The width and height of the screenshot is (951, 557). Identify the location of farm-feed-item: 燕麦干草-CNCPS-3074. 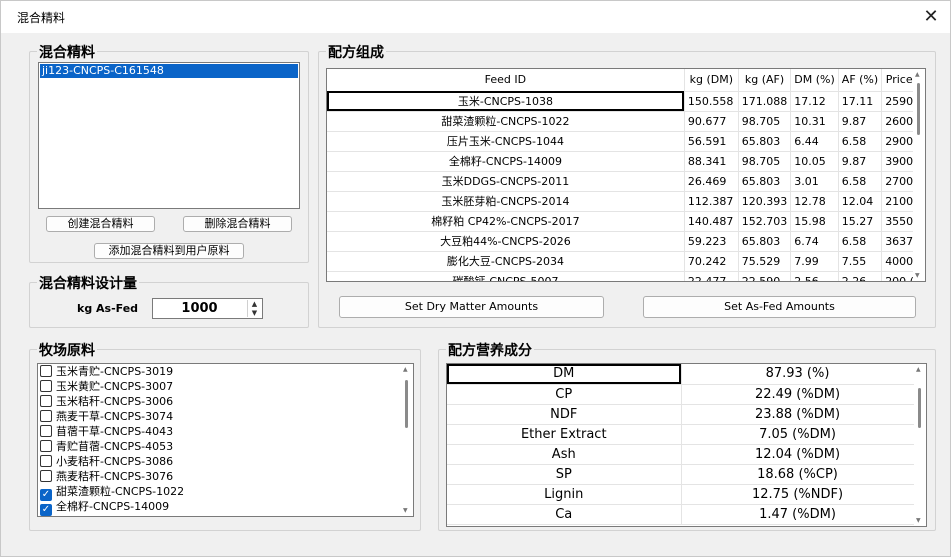
(106, 416).